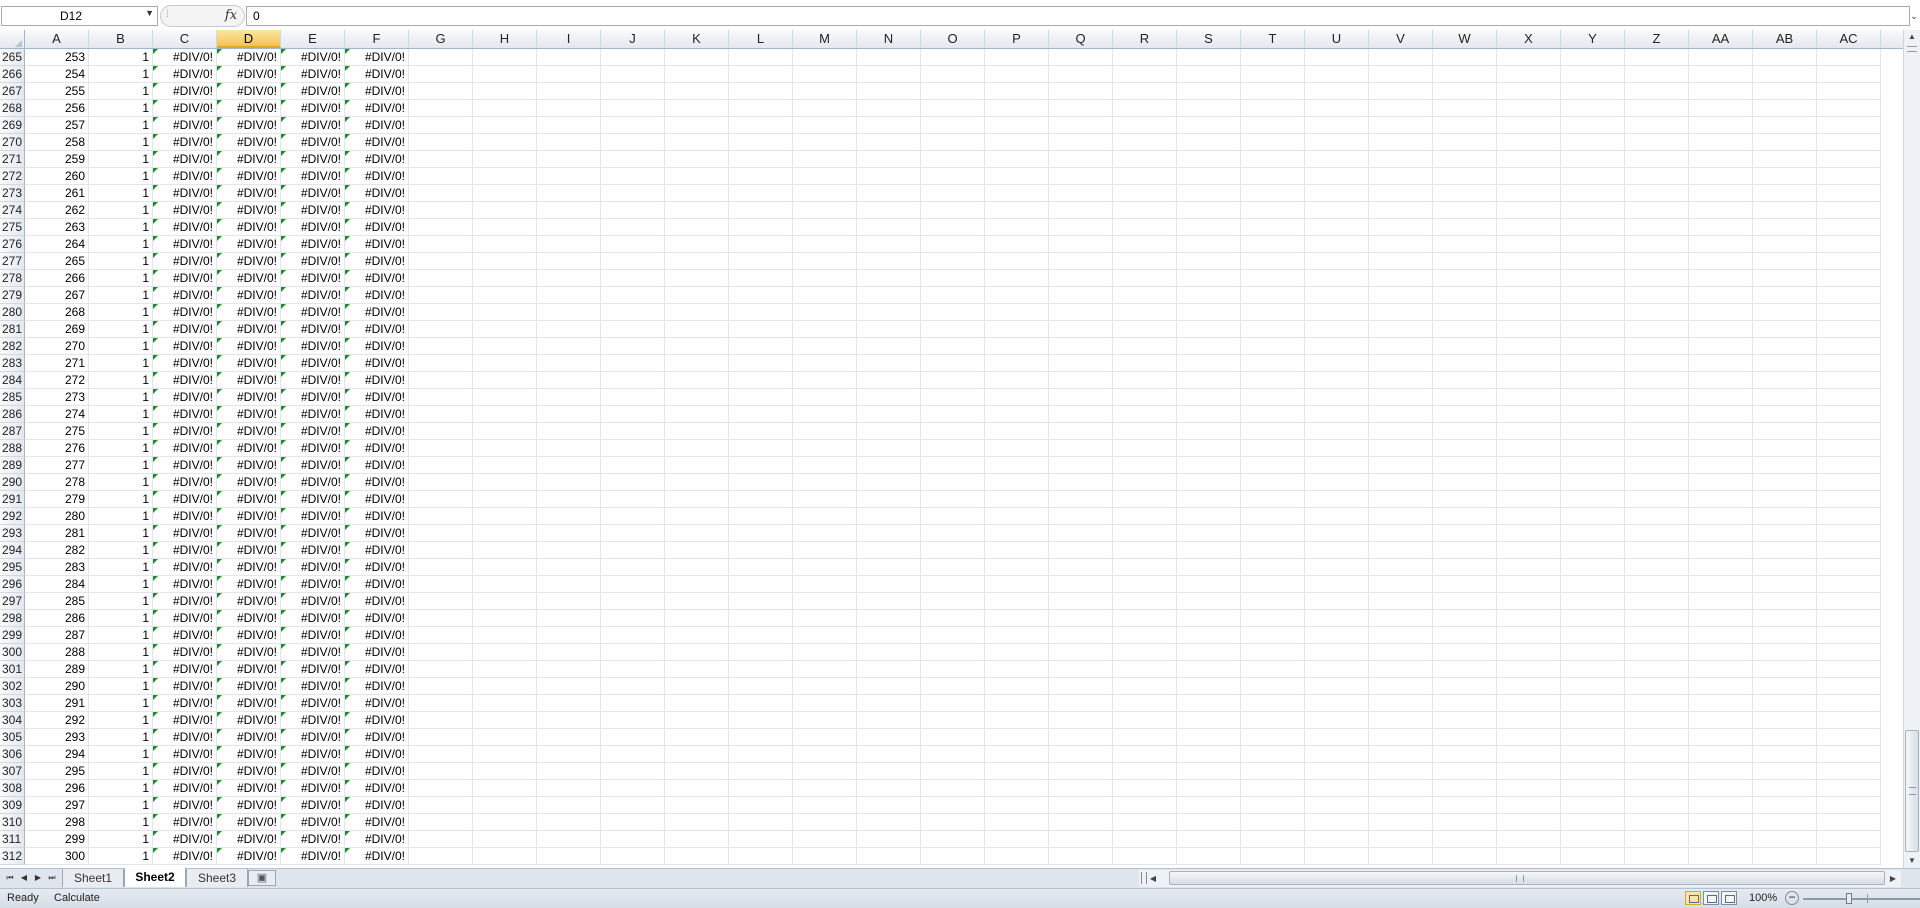 The width and height of the screenshot is (1920, 908). What do you see at coordinates (633, 39) in the screenshot?
I see `column-header-j: J` at bounding box center [633, 39].